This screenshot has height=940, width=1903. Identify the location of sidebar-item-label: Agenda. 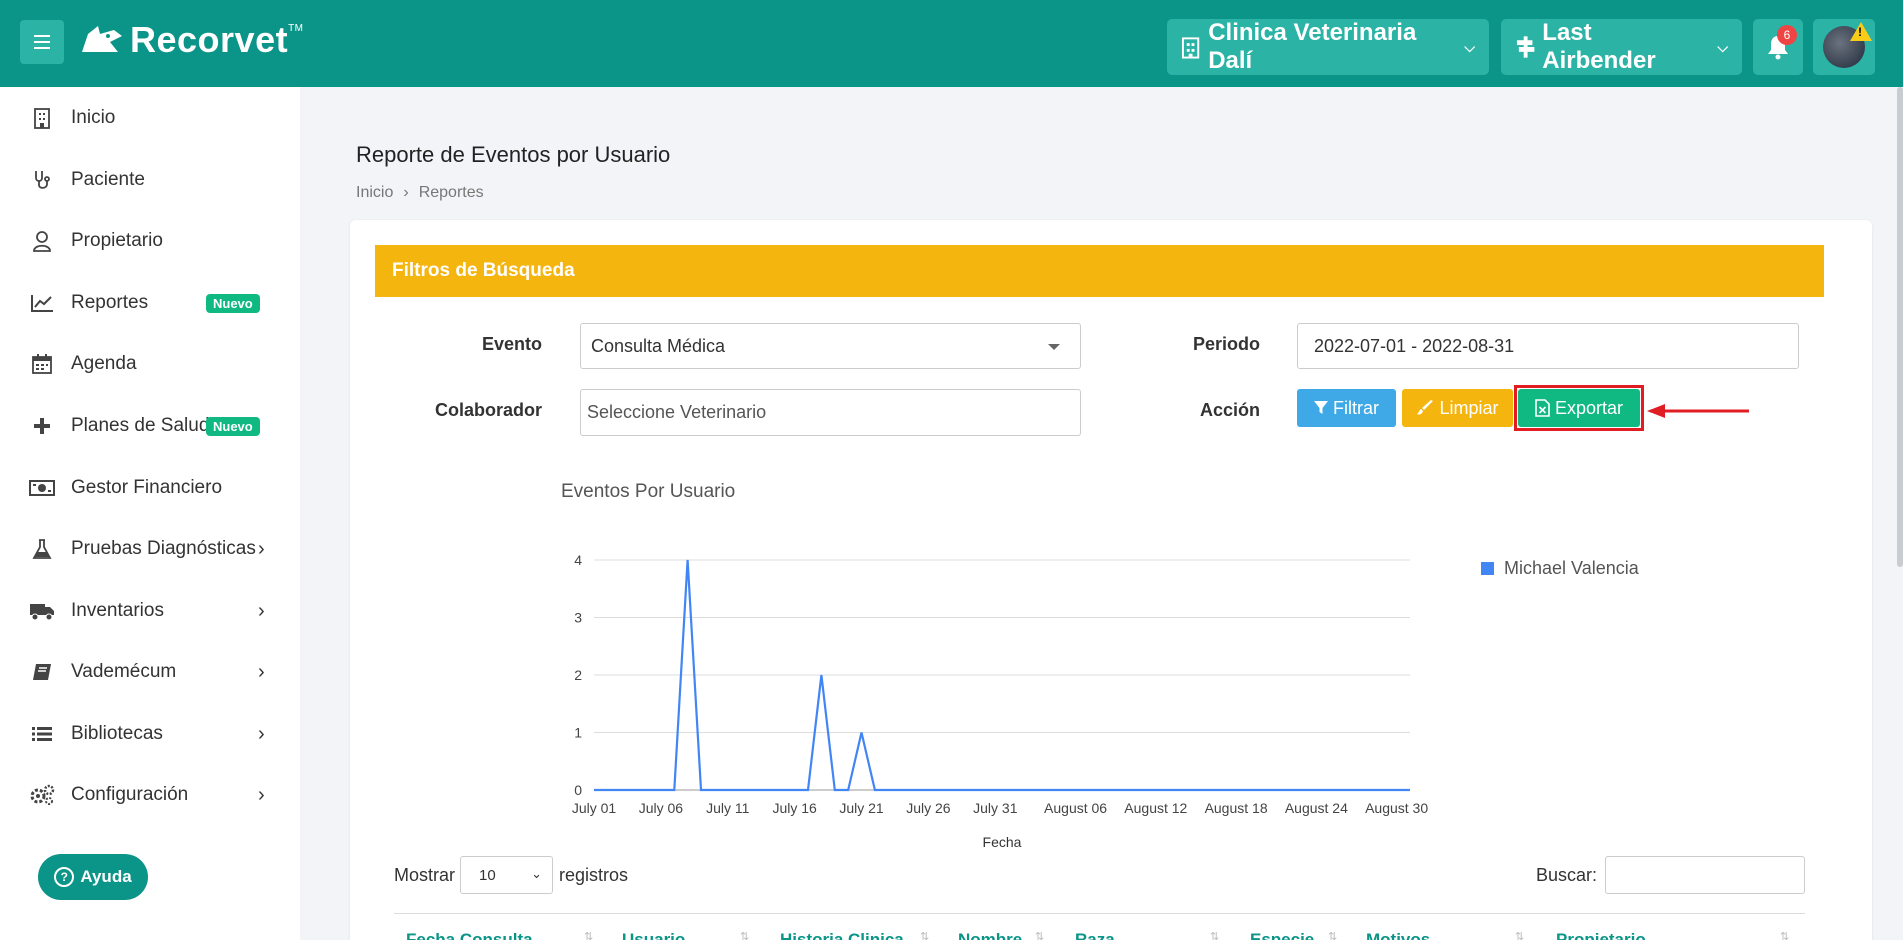
(104, 363).